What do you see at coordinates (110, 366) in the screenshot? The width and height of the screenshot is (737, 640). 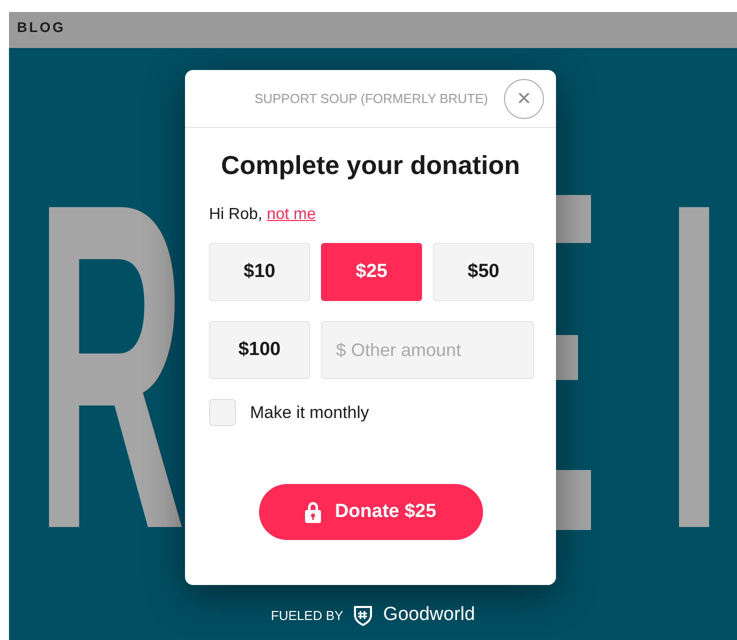 I see `hero-letter: R` at bounding box center [110, 366].